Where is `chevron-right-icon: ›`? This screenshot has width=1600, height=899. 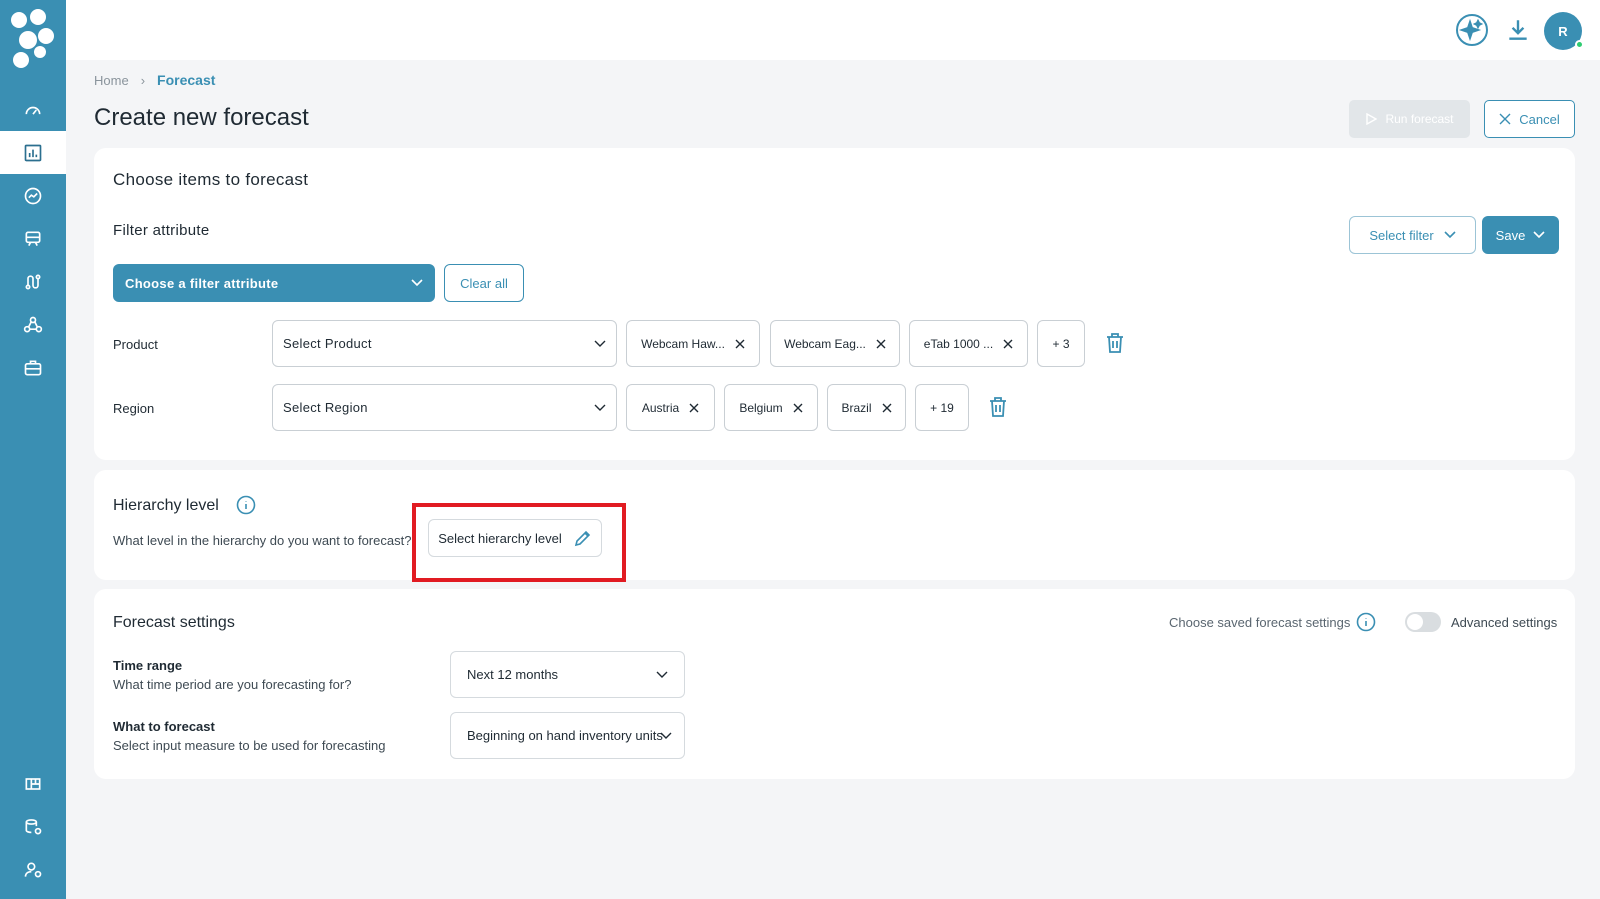
chevron-right-icon: › is located at coordinates (143, 80).